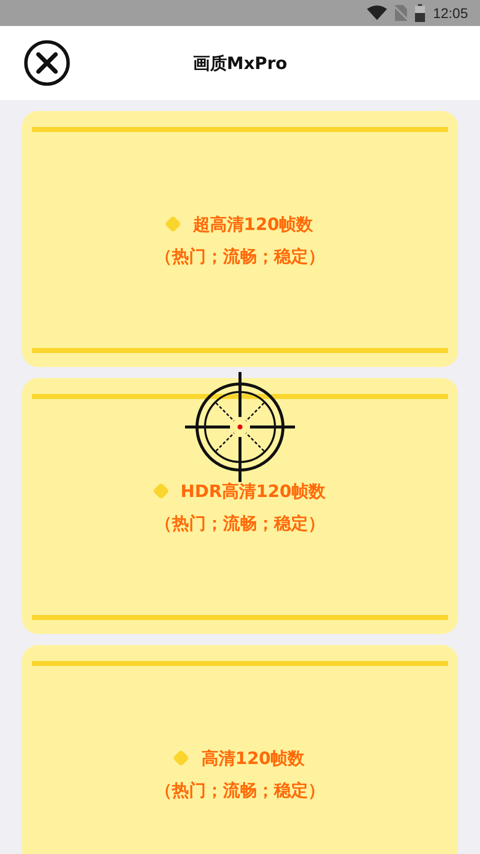 This screenshot has height=854, width=480. I want to click on page-title: 画质MxPro, so click(240, 63).